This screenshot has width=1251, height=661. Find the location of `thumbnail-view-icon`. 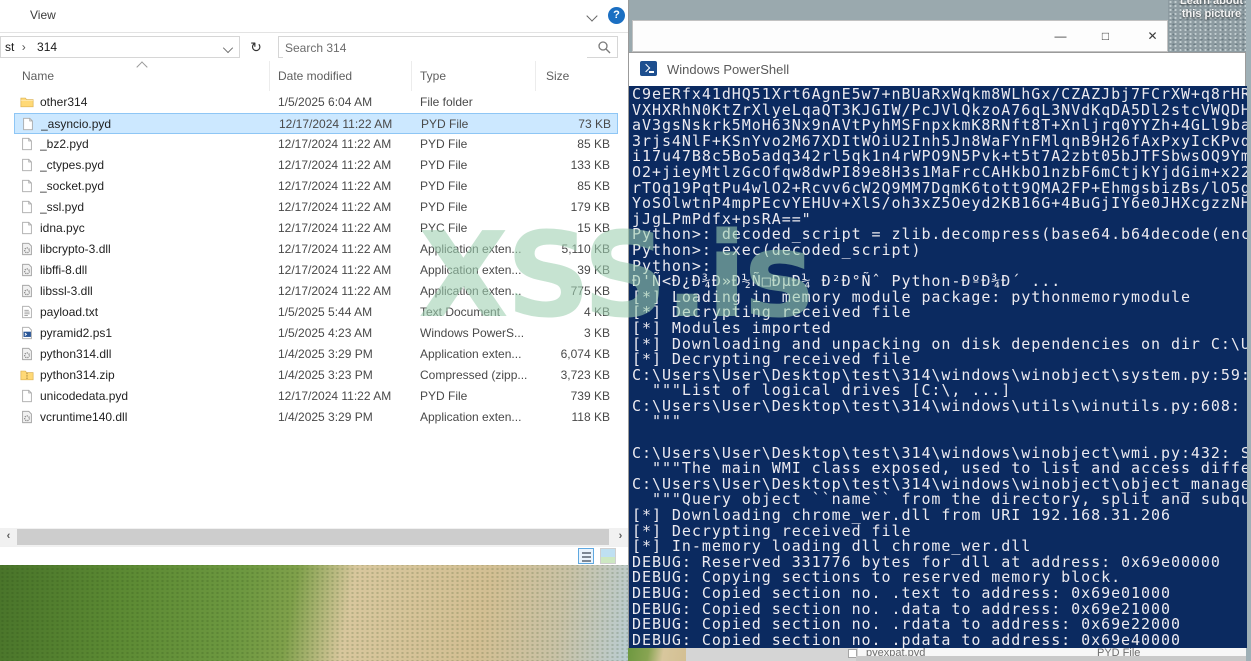

thumbnail-view-icon is located at coordinates (608, 556).